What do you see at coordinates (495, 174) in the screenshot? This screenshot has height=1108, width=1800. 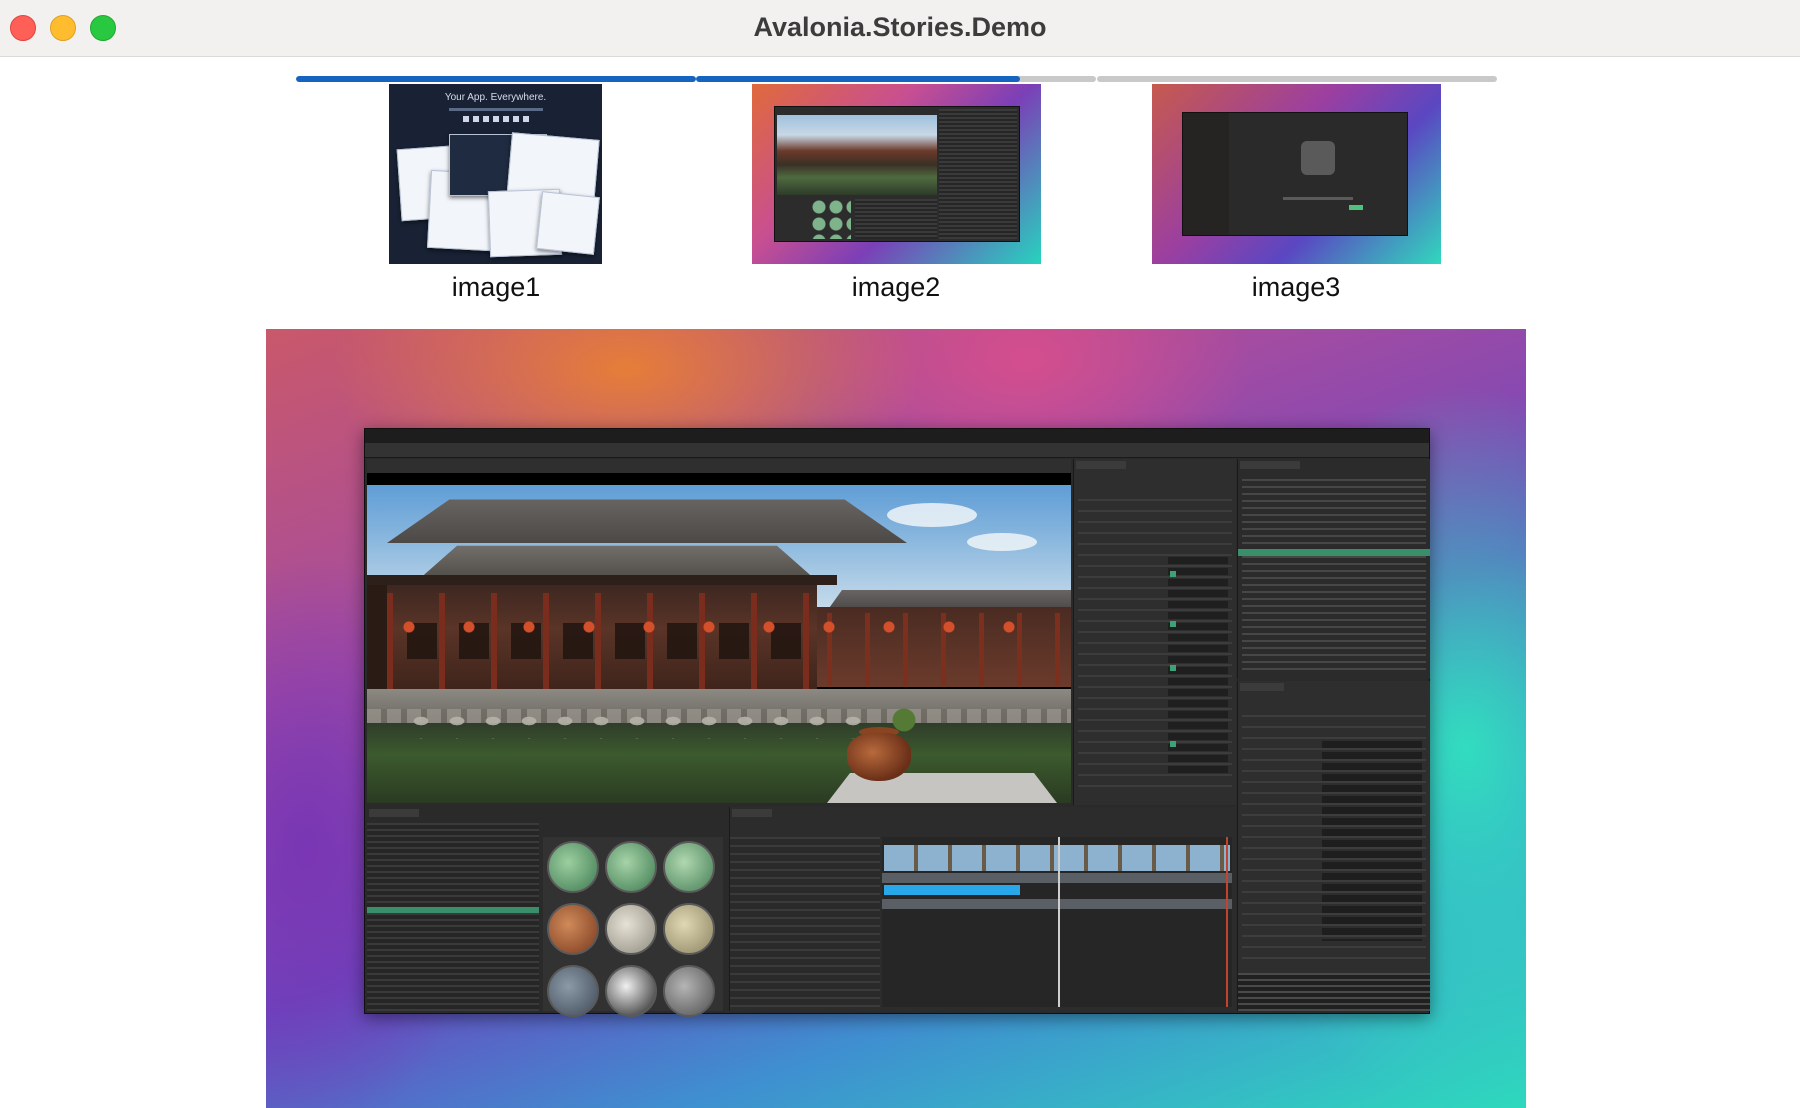 I see `story-thumbnail-1: Your App. Everywhere.` at bounding box center [495, 174].